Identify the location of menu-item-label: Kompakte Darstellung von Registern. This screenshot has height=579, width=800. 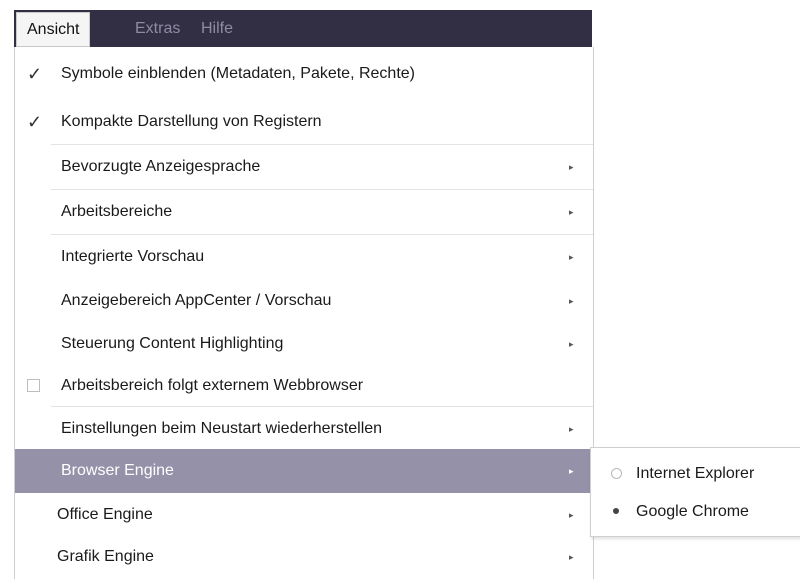
(191, 121).